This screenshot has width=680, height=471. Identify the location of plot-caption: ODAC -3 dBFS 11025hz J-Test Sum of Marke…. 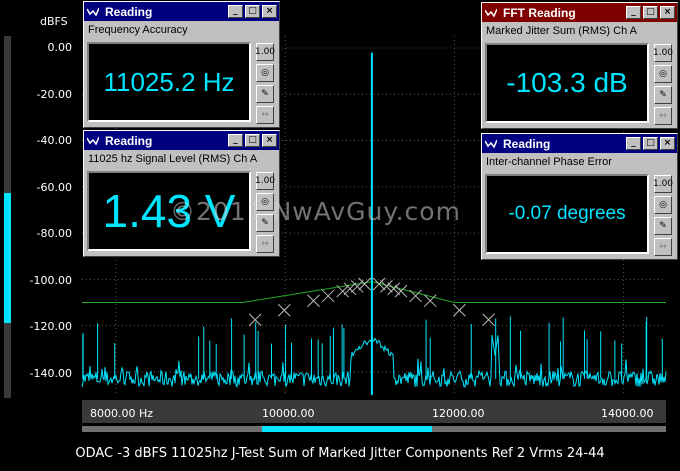
(340, 453).